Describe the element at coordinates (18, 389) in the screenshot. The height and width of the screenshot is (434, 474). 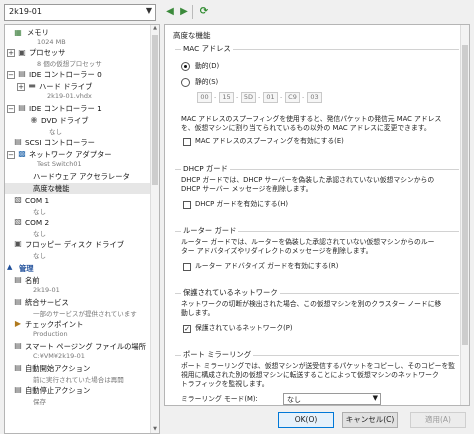
I see `auto-stop-icon: ▤` at that location.